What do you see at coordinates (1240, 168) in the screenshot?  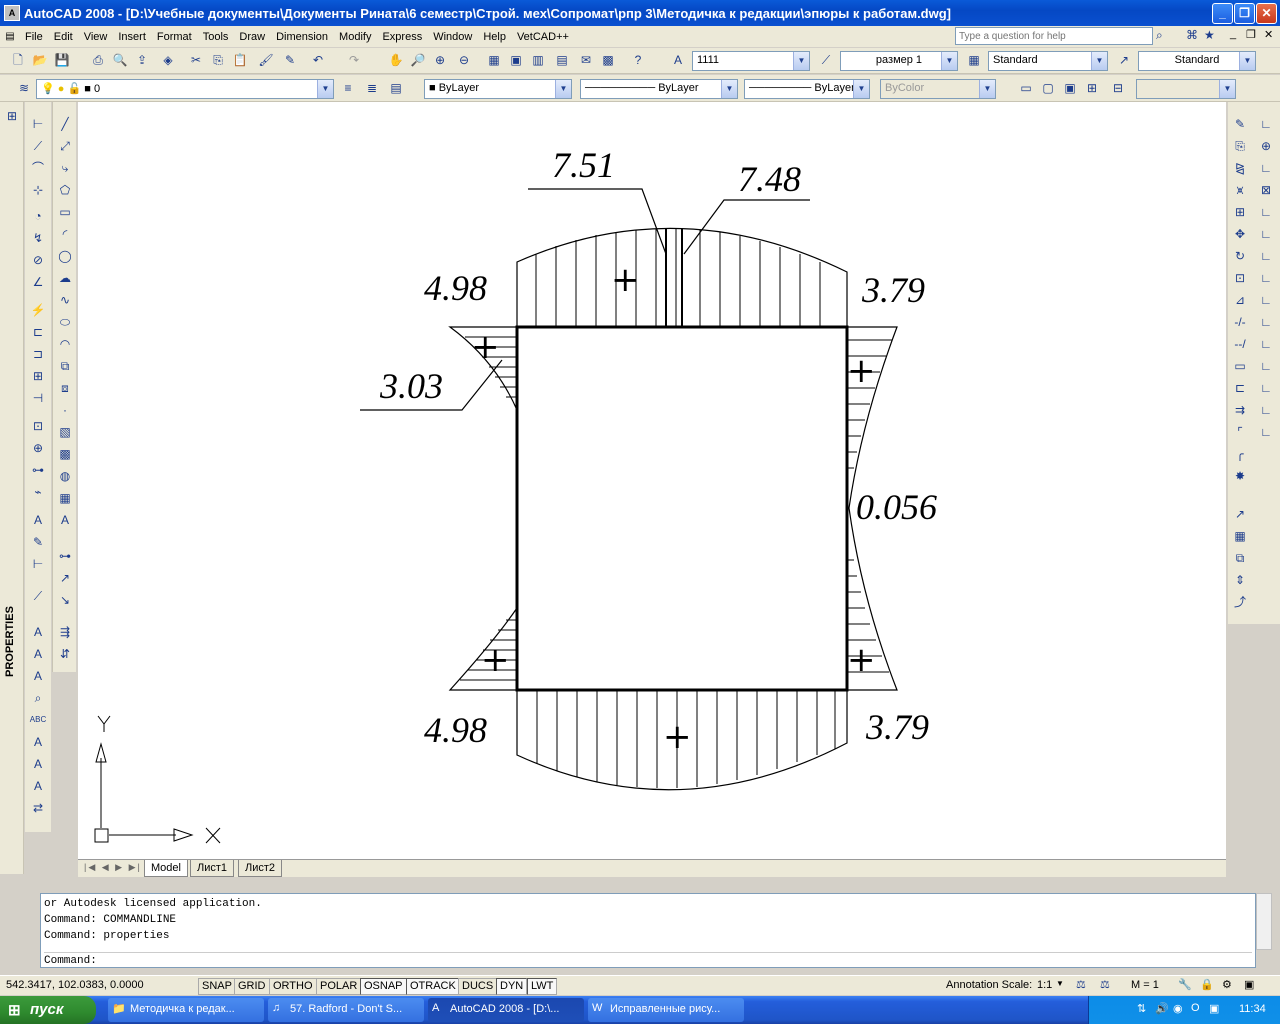 I see `mirror-icon: ⧎` at bounding box center [1240, 168].